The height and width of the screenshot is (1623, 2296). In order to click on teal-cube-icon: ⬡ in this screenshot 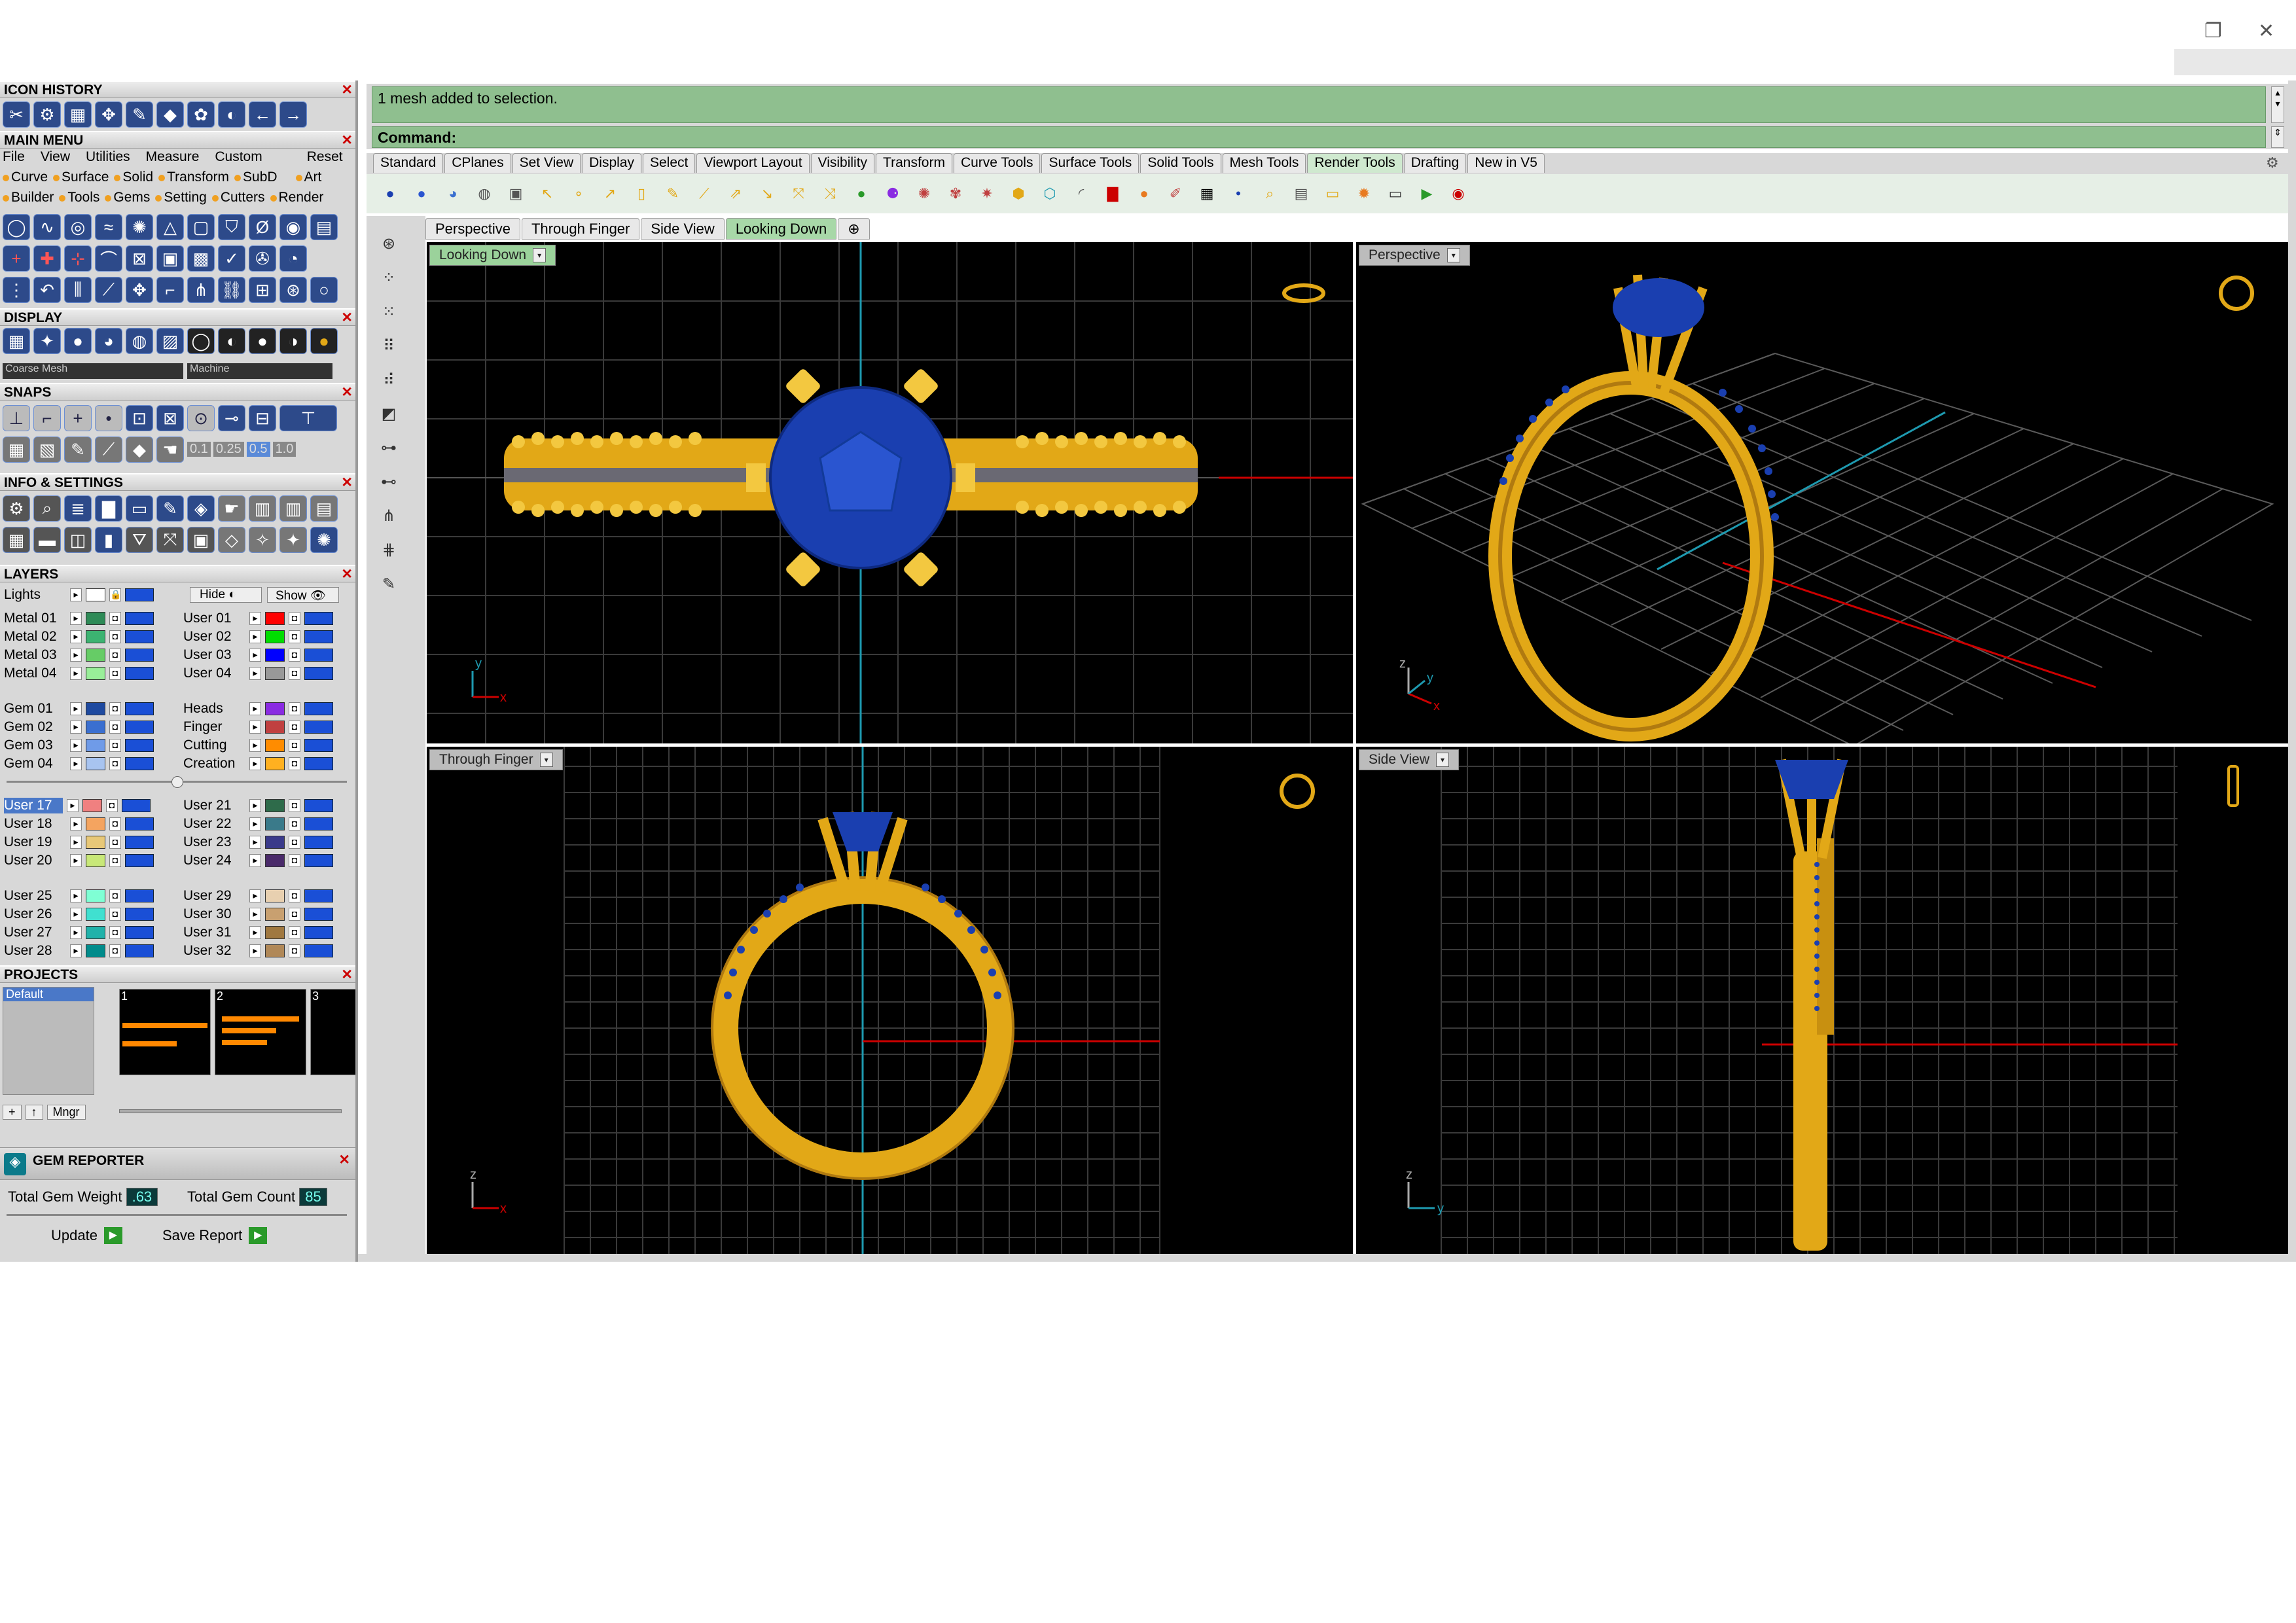, I will do `click(1050, 194)`.